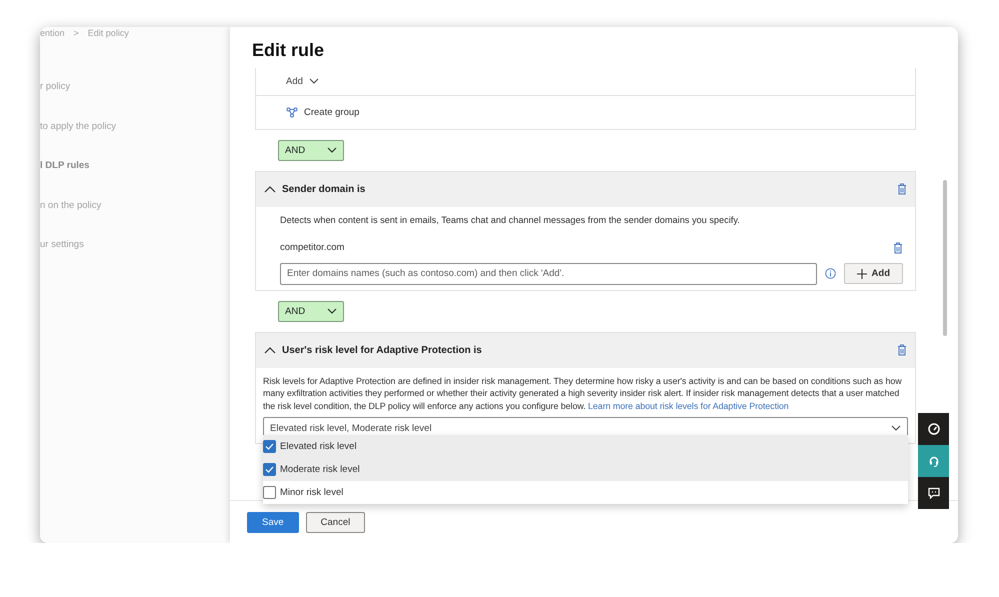 This screenshot has height=597, width=999. Describe the element at coordinates (324, 189) in the screenshot. I see `condition-title: Sender domain is` at that location.